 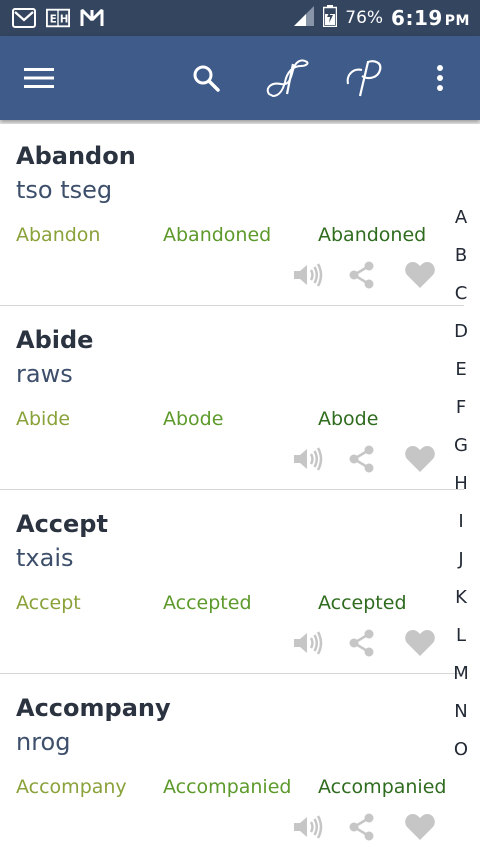 I want to click on app-bar, so click(x=240, y=78).